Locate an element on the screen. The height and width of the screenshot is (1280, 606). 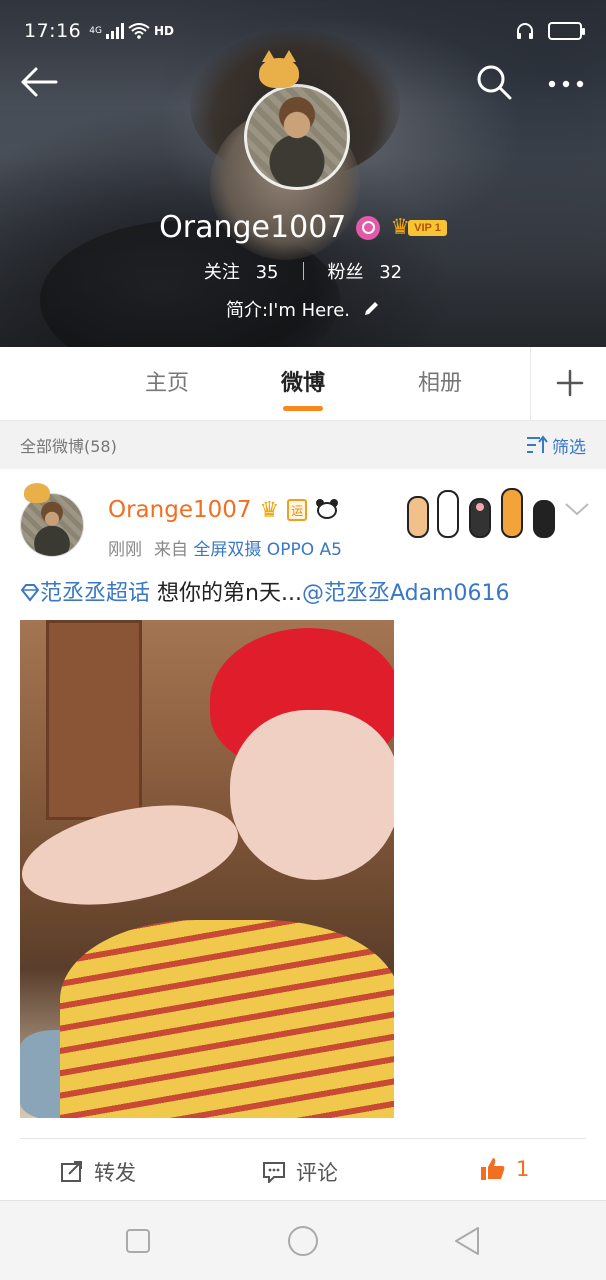
post-author-avatar is located at coordinates (52, 525).